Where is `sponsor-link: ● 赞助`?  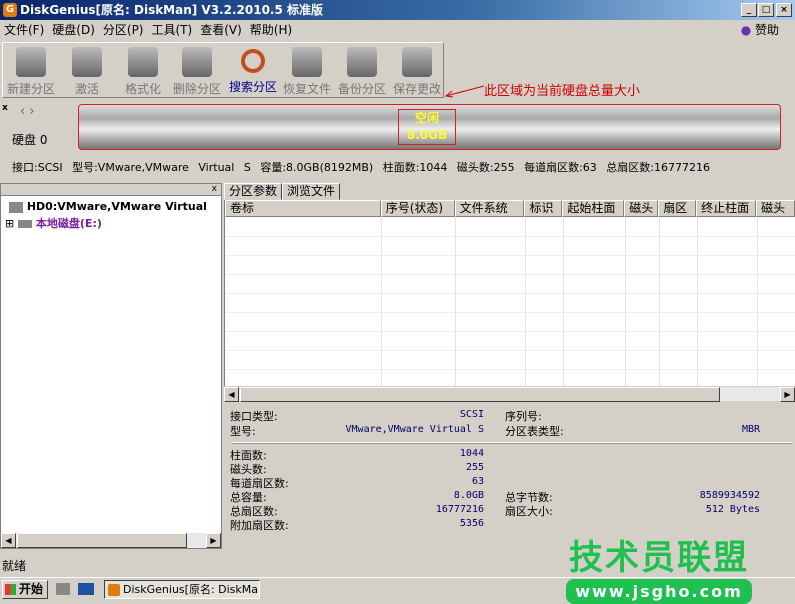 sponsor-link: ● 赞助 is located at coordinates (760, 30).